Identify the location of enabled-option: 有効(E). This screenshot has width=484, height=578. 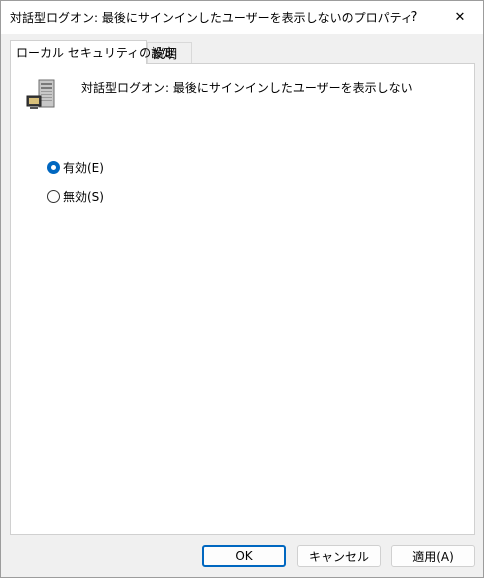
(75, 167).